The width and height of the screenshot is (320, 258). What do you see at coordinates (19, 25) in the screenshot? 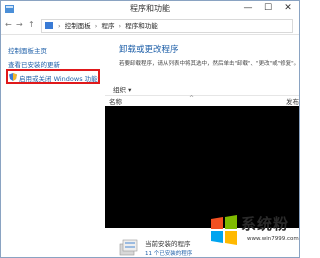
I see `forward-arrow-icon: →` at bounding box center [19, 25].